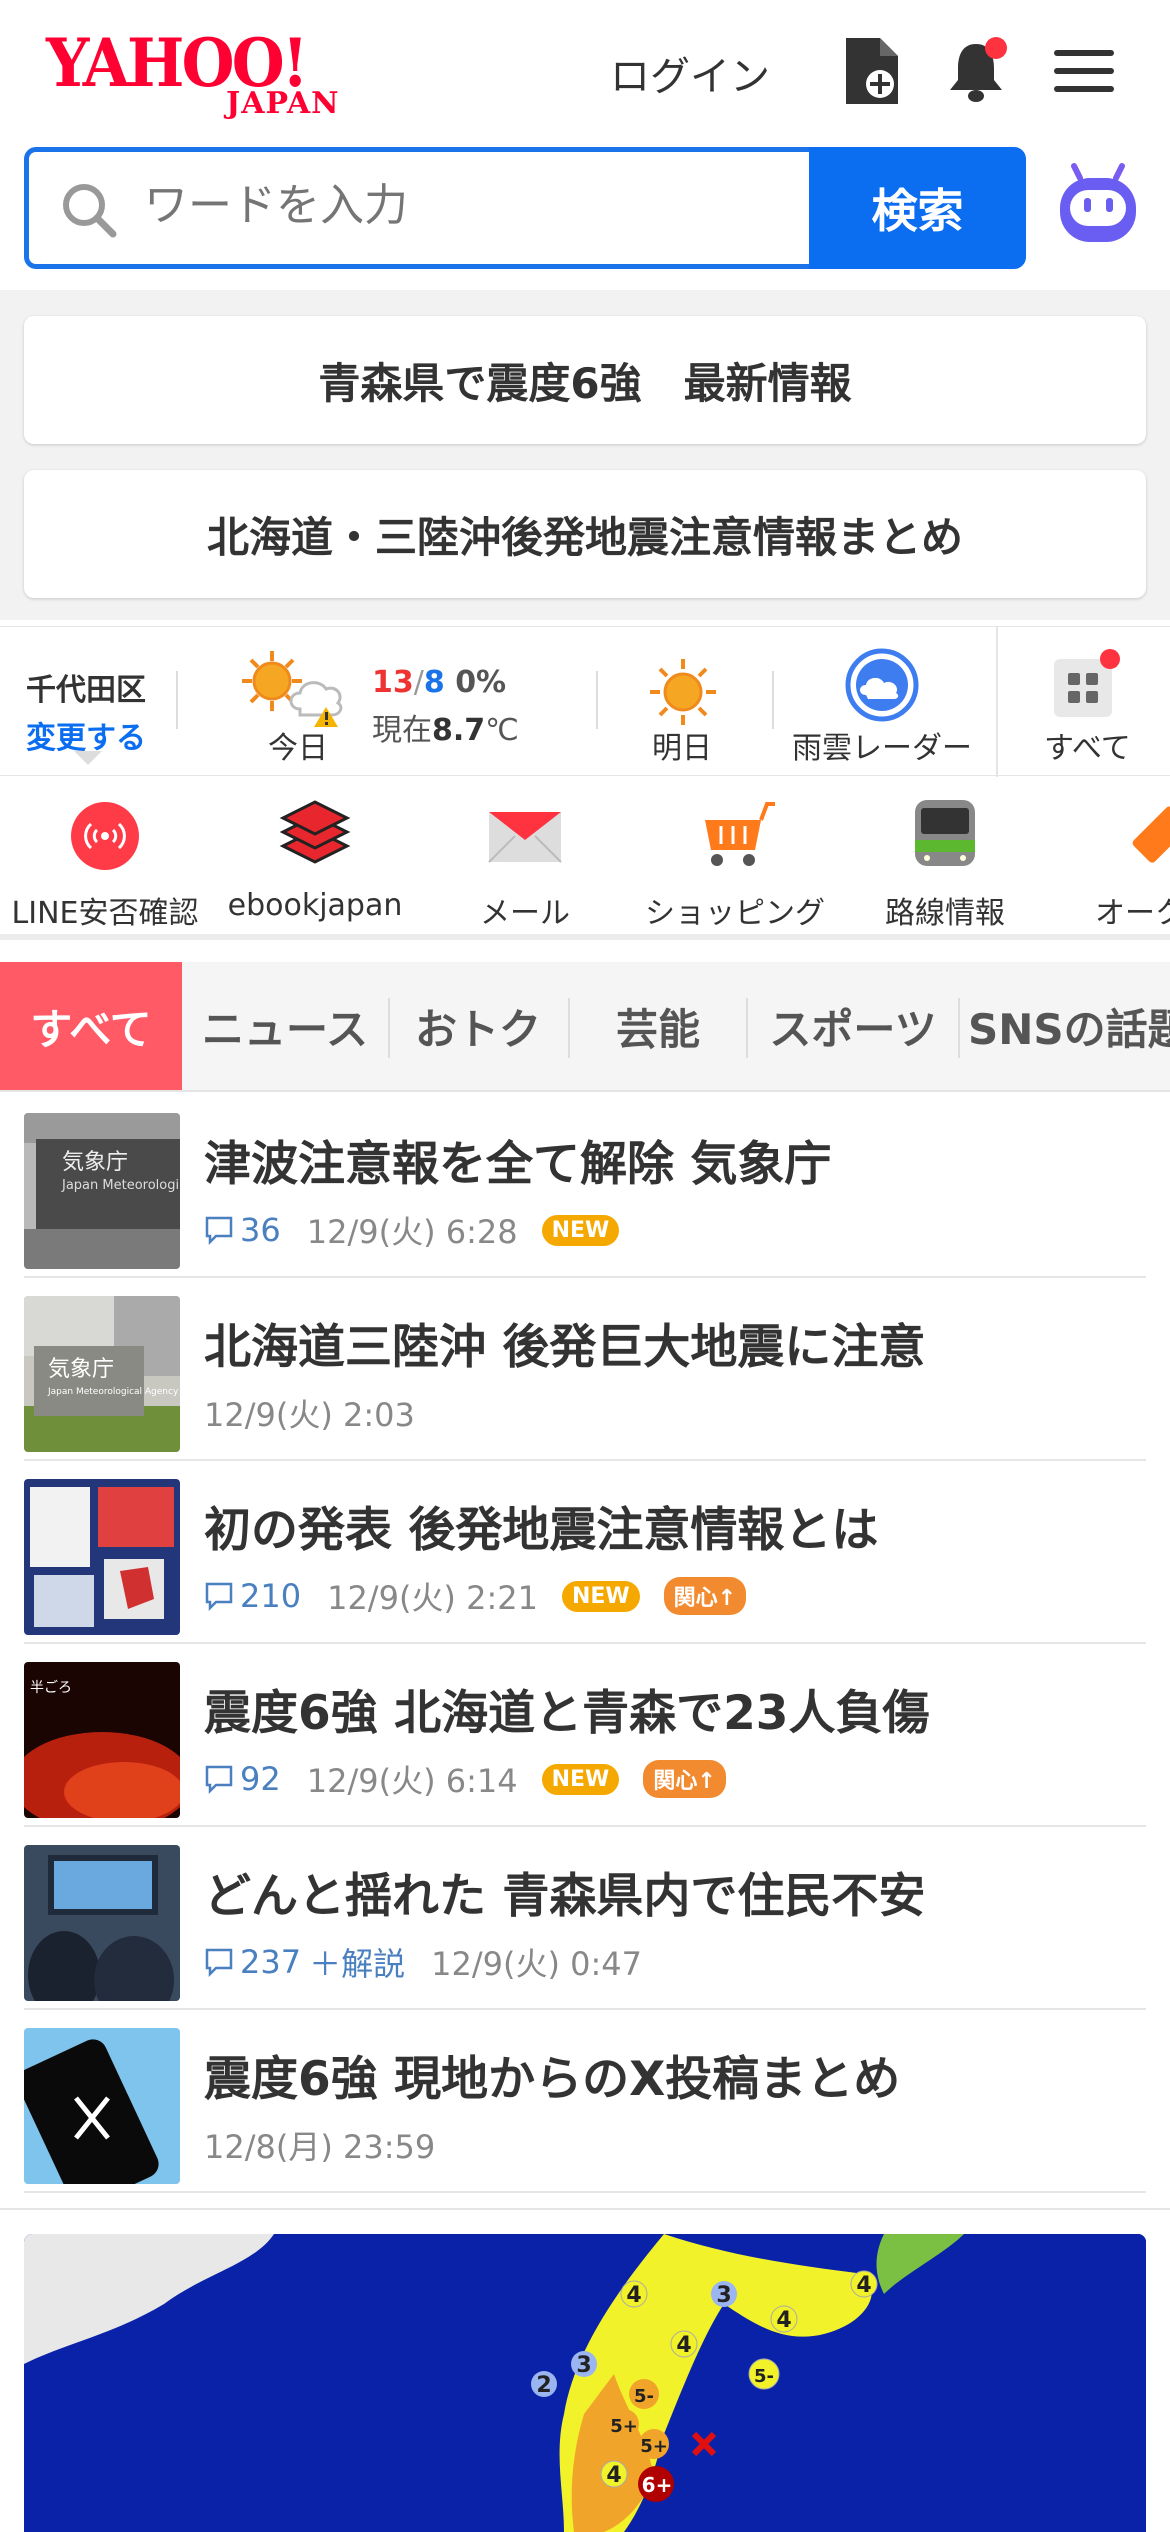 The image size is (1170, 2532). Describe the element at coordinates (585, 380) in the screenshot. I see `earthquake-aomori-button: 青森県で震度6強 最新情報` at that location.